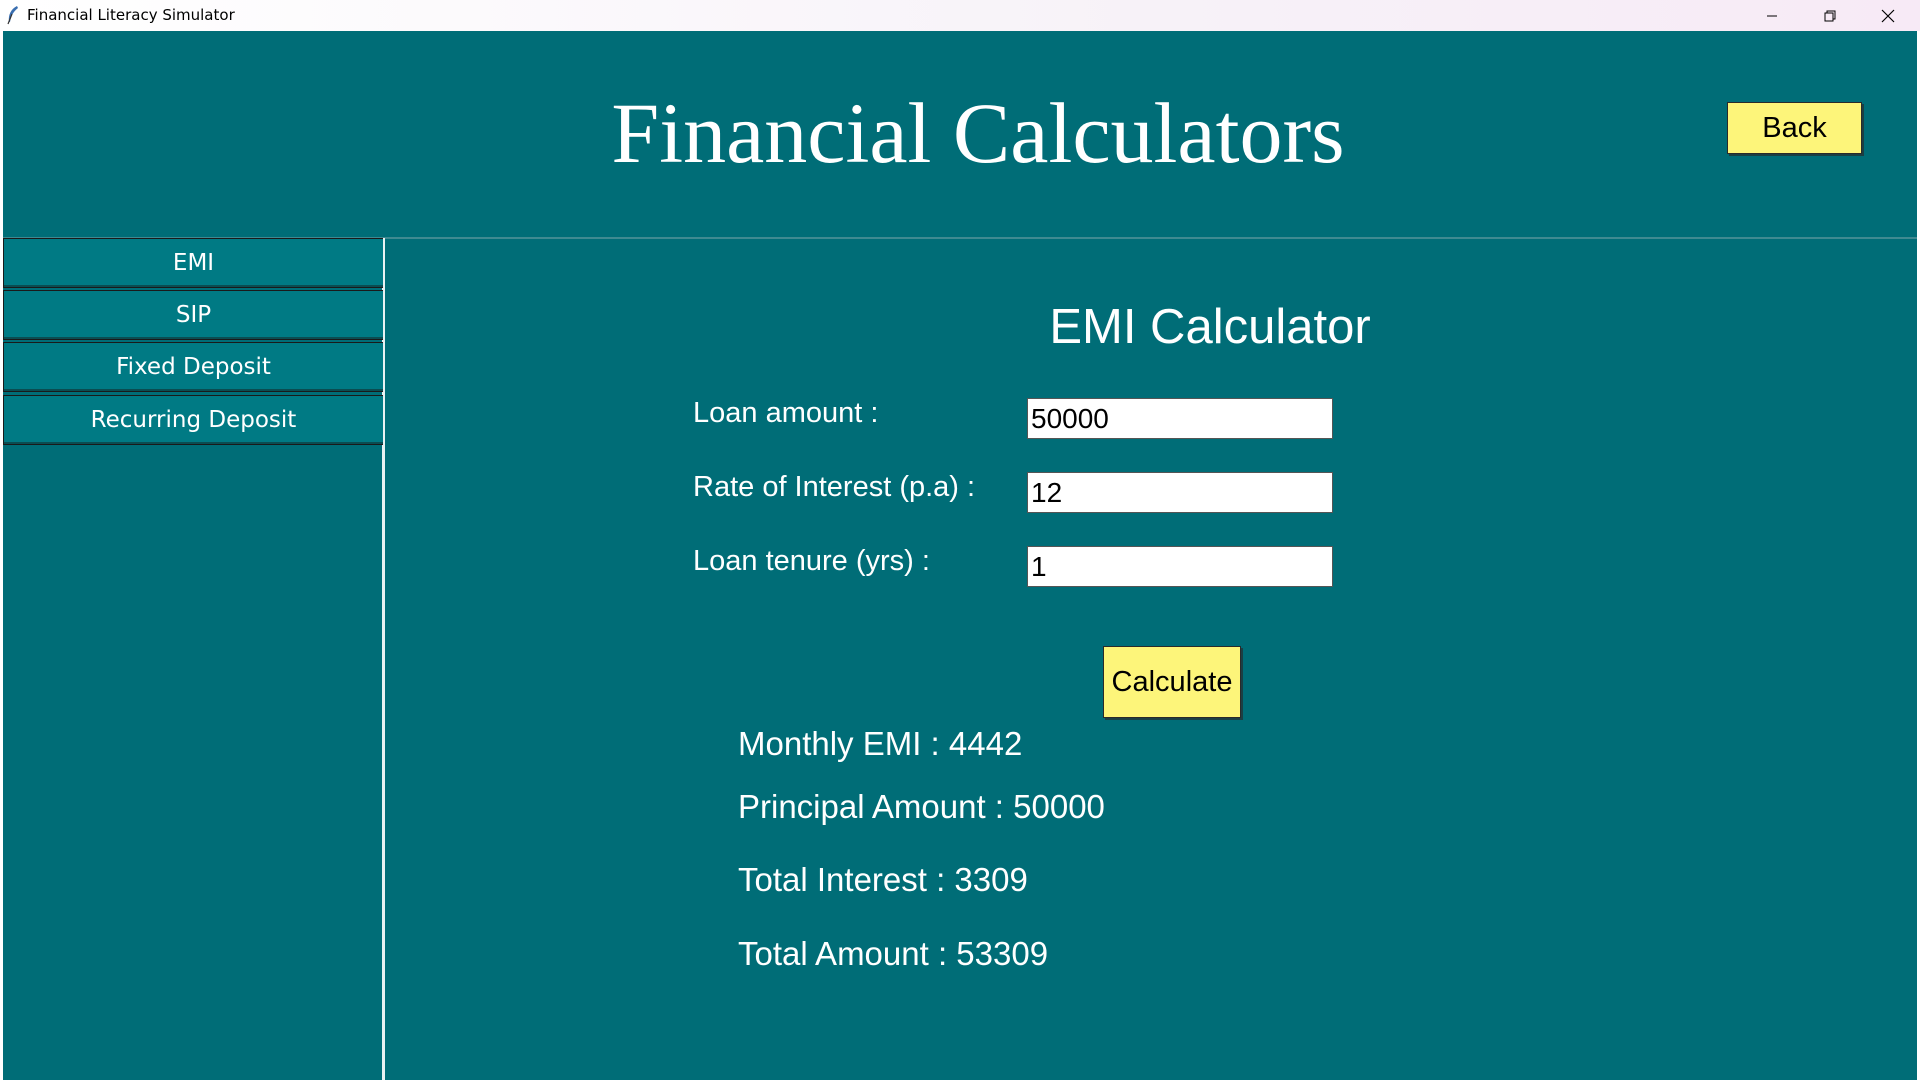 The width and height of the screenshot is (1920, 1080). Describe the element at coordinates (786, 413) in the screenshot. I see `loan-amount-label: Loan amount :` at that location.